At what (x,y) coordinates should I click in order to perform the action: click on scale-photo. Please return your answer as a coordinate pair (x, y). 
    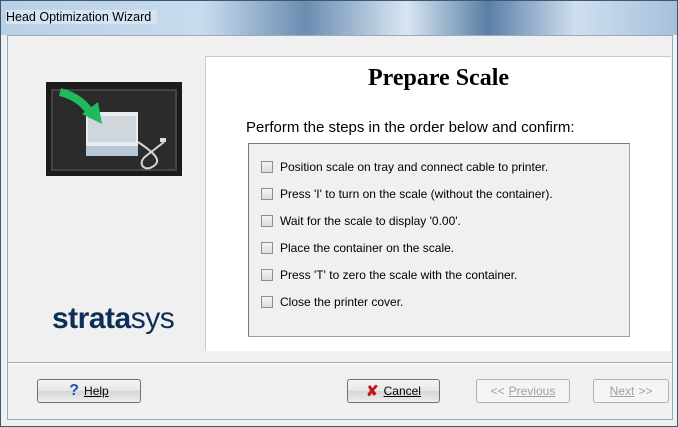
    Looking at the image, I should click on (114, 129).